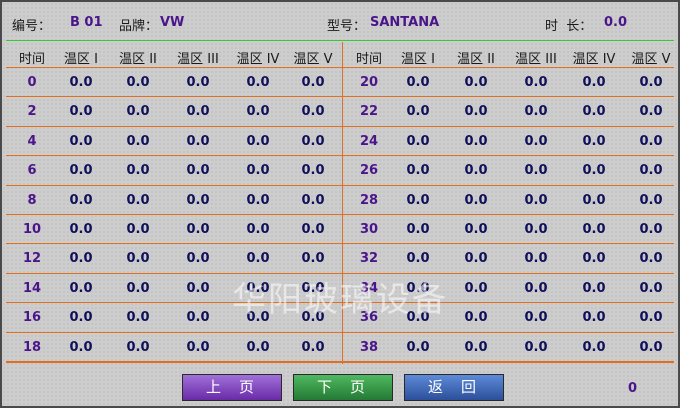 The image size is (680, 408). I want to click on time-cell: 4, so click(32, 141).